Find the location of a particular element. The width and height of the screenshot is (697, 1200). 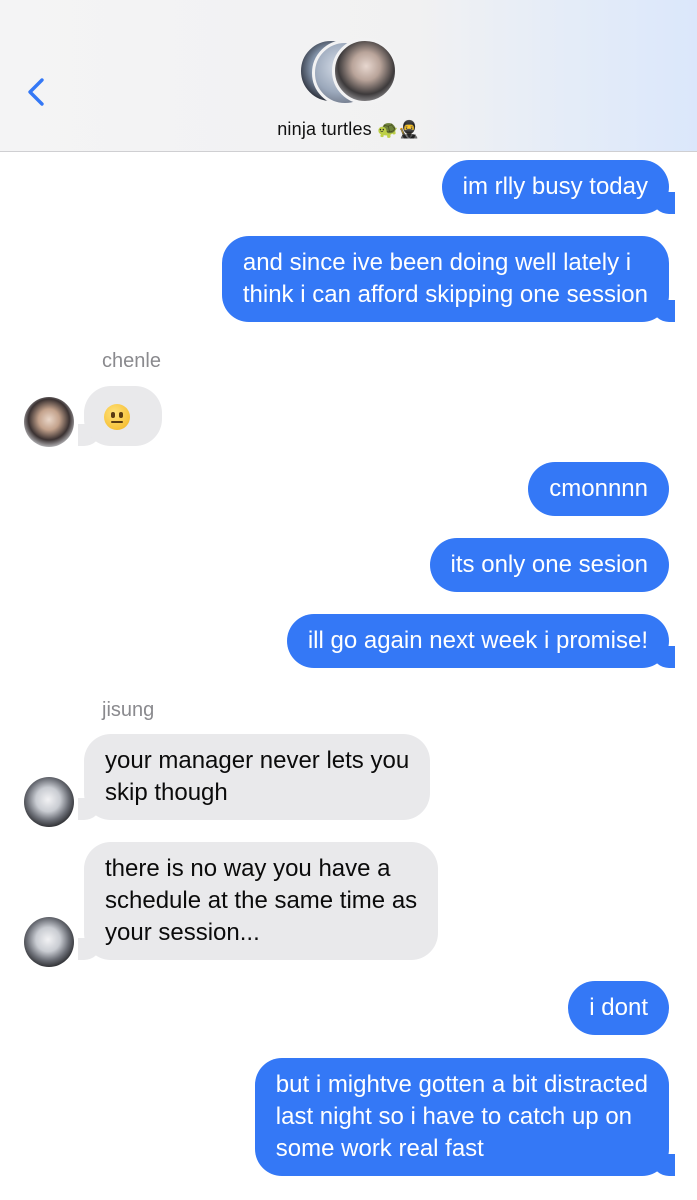

outgoing-message-bubble: its only one sesion is located at coordinates (549, 565).